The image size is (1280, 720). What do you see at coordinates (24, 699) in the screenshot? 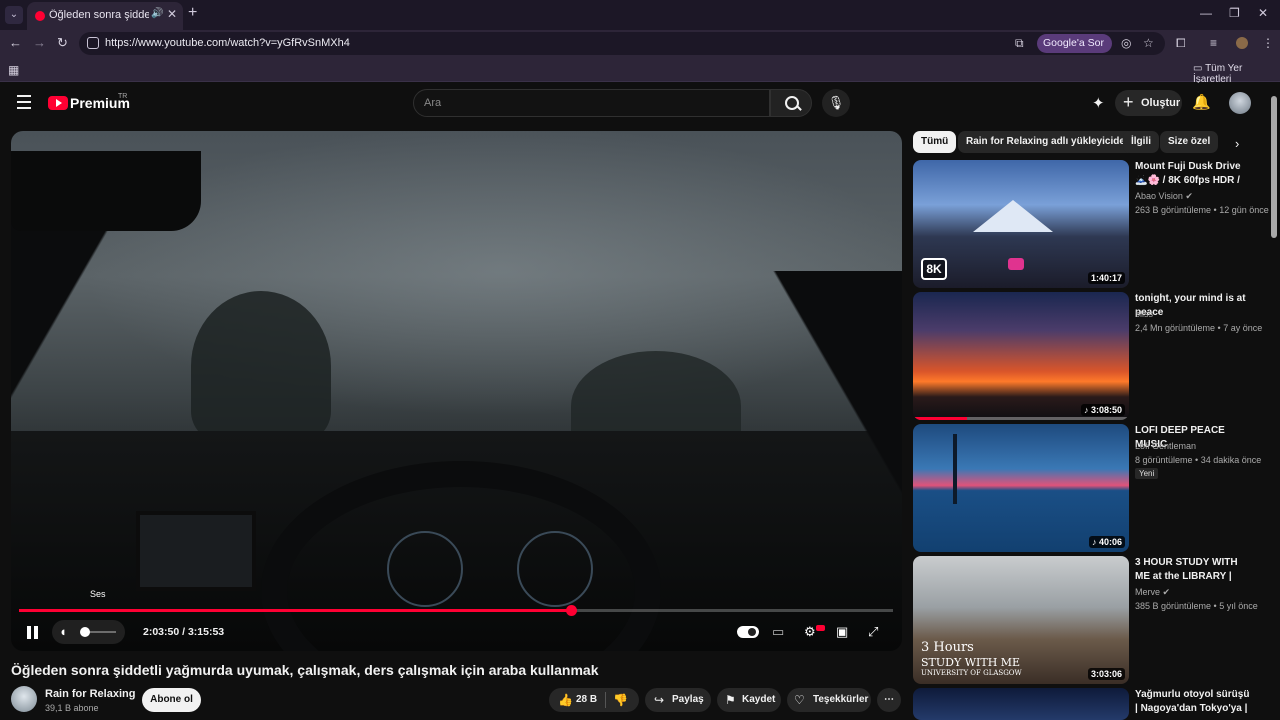
I see `channel-avatar` at bounding box center [24, 699].